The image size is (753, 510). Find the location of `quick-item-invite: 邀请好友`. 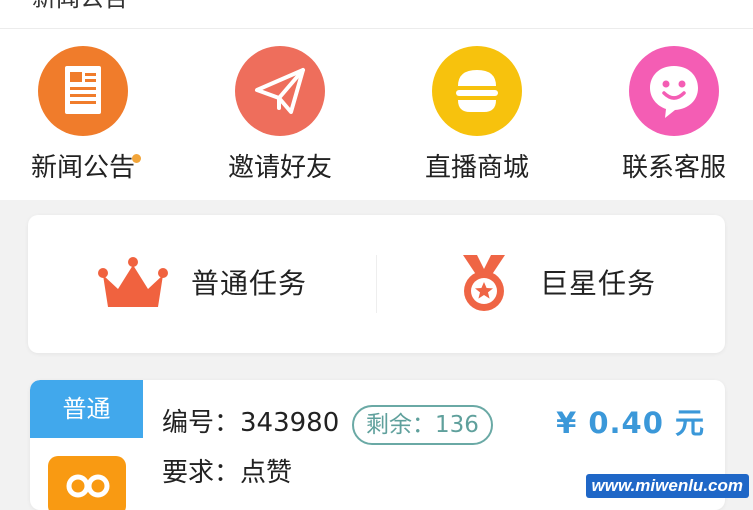

quick-item-invite: 邀请好友 is located at coordinates (280, 121).